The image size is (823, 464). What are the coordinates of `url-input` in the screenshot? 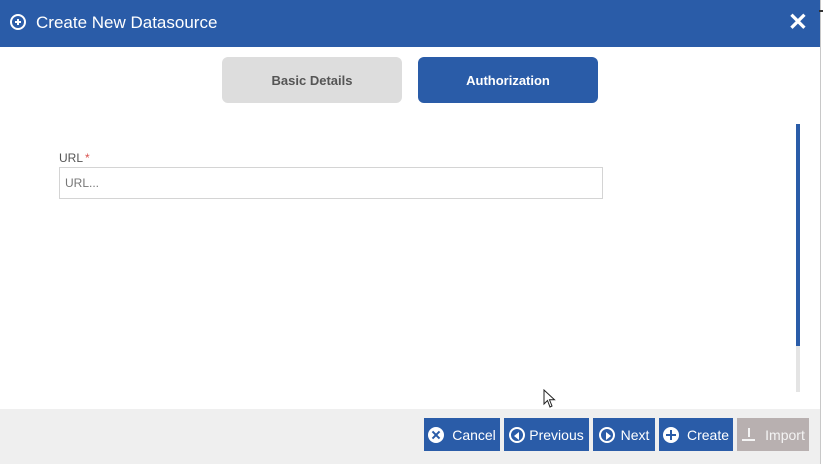 It's located at (331, 183).